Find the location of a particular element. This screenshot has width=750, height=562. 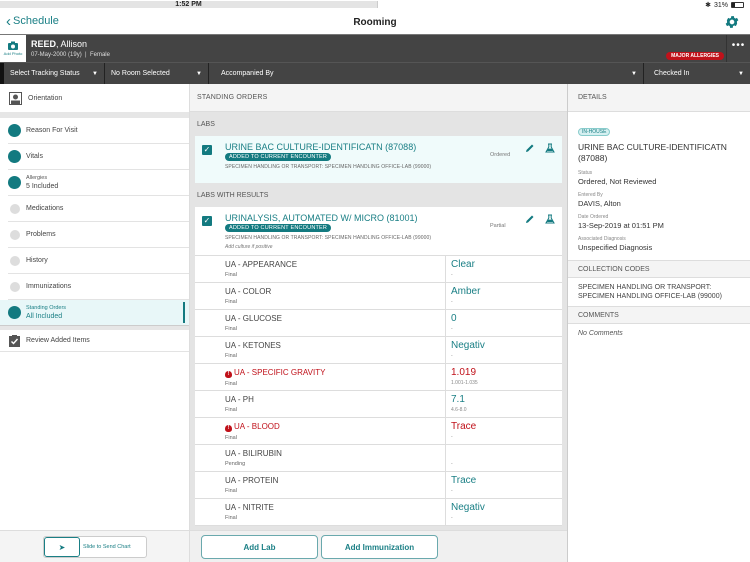

sidebar-item-label: Problems is located at coordinates (41, 234).